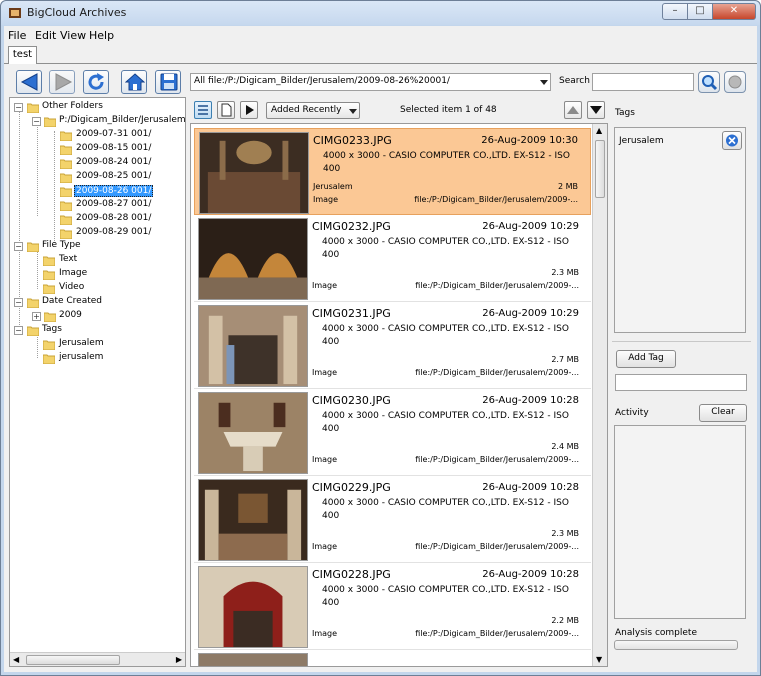 This screenshot has width=761, height=676. What do you see at coordinates (97, 330) in the screenshot?
I see `tree-item-tags: − Tags` at bounding box center [97, 330].